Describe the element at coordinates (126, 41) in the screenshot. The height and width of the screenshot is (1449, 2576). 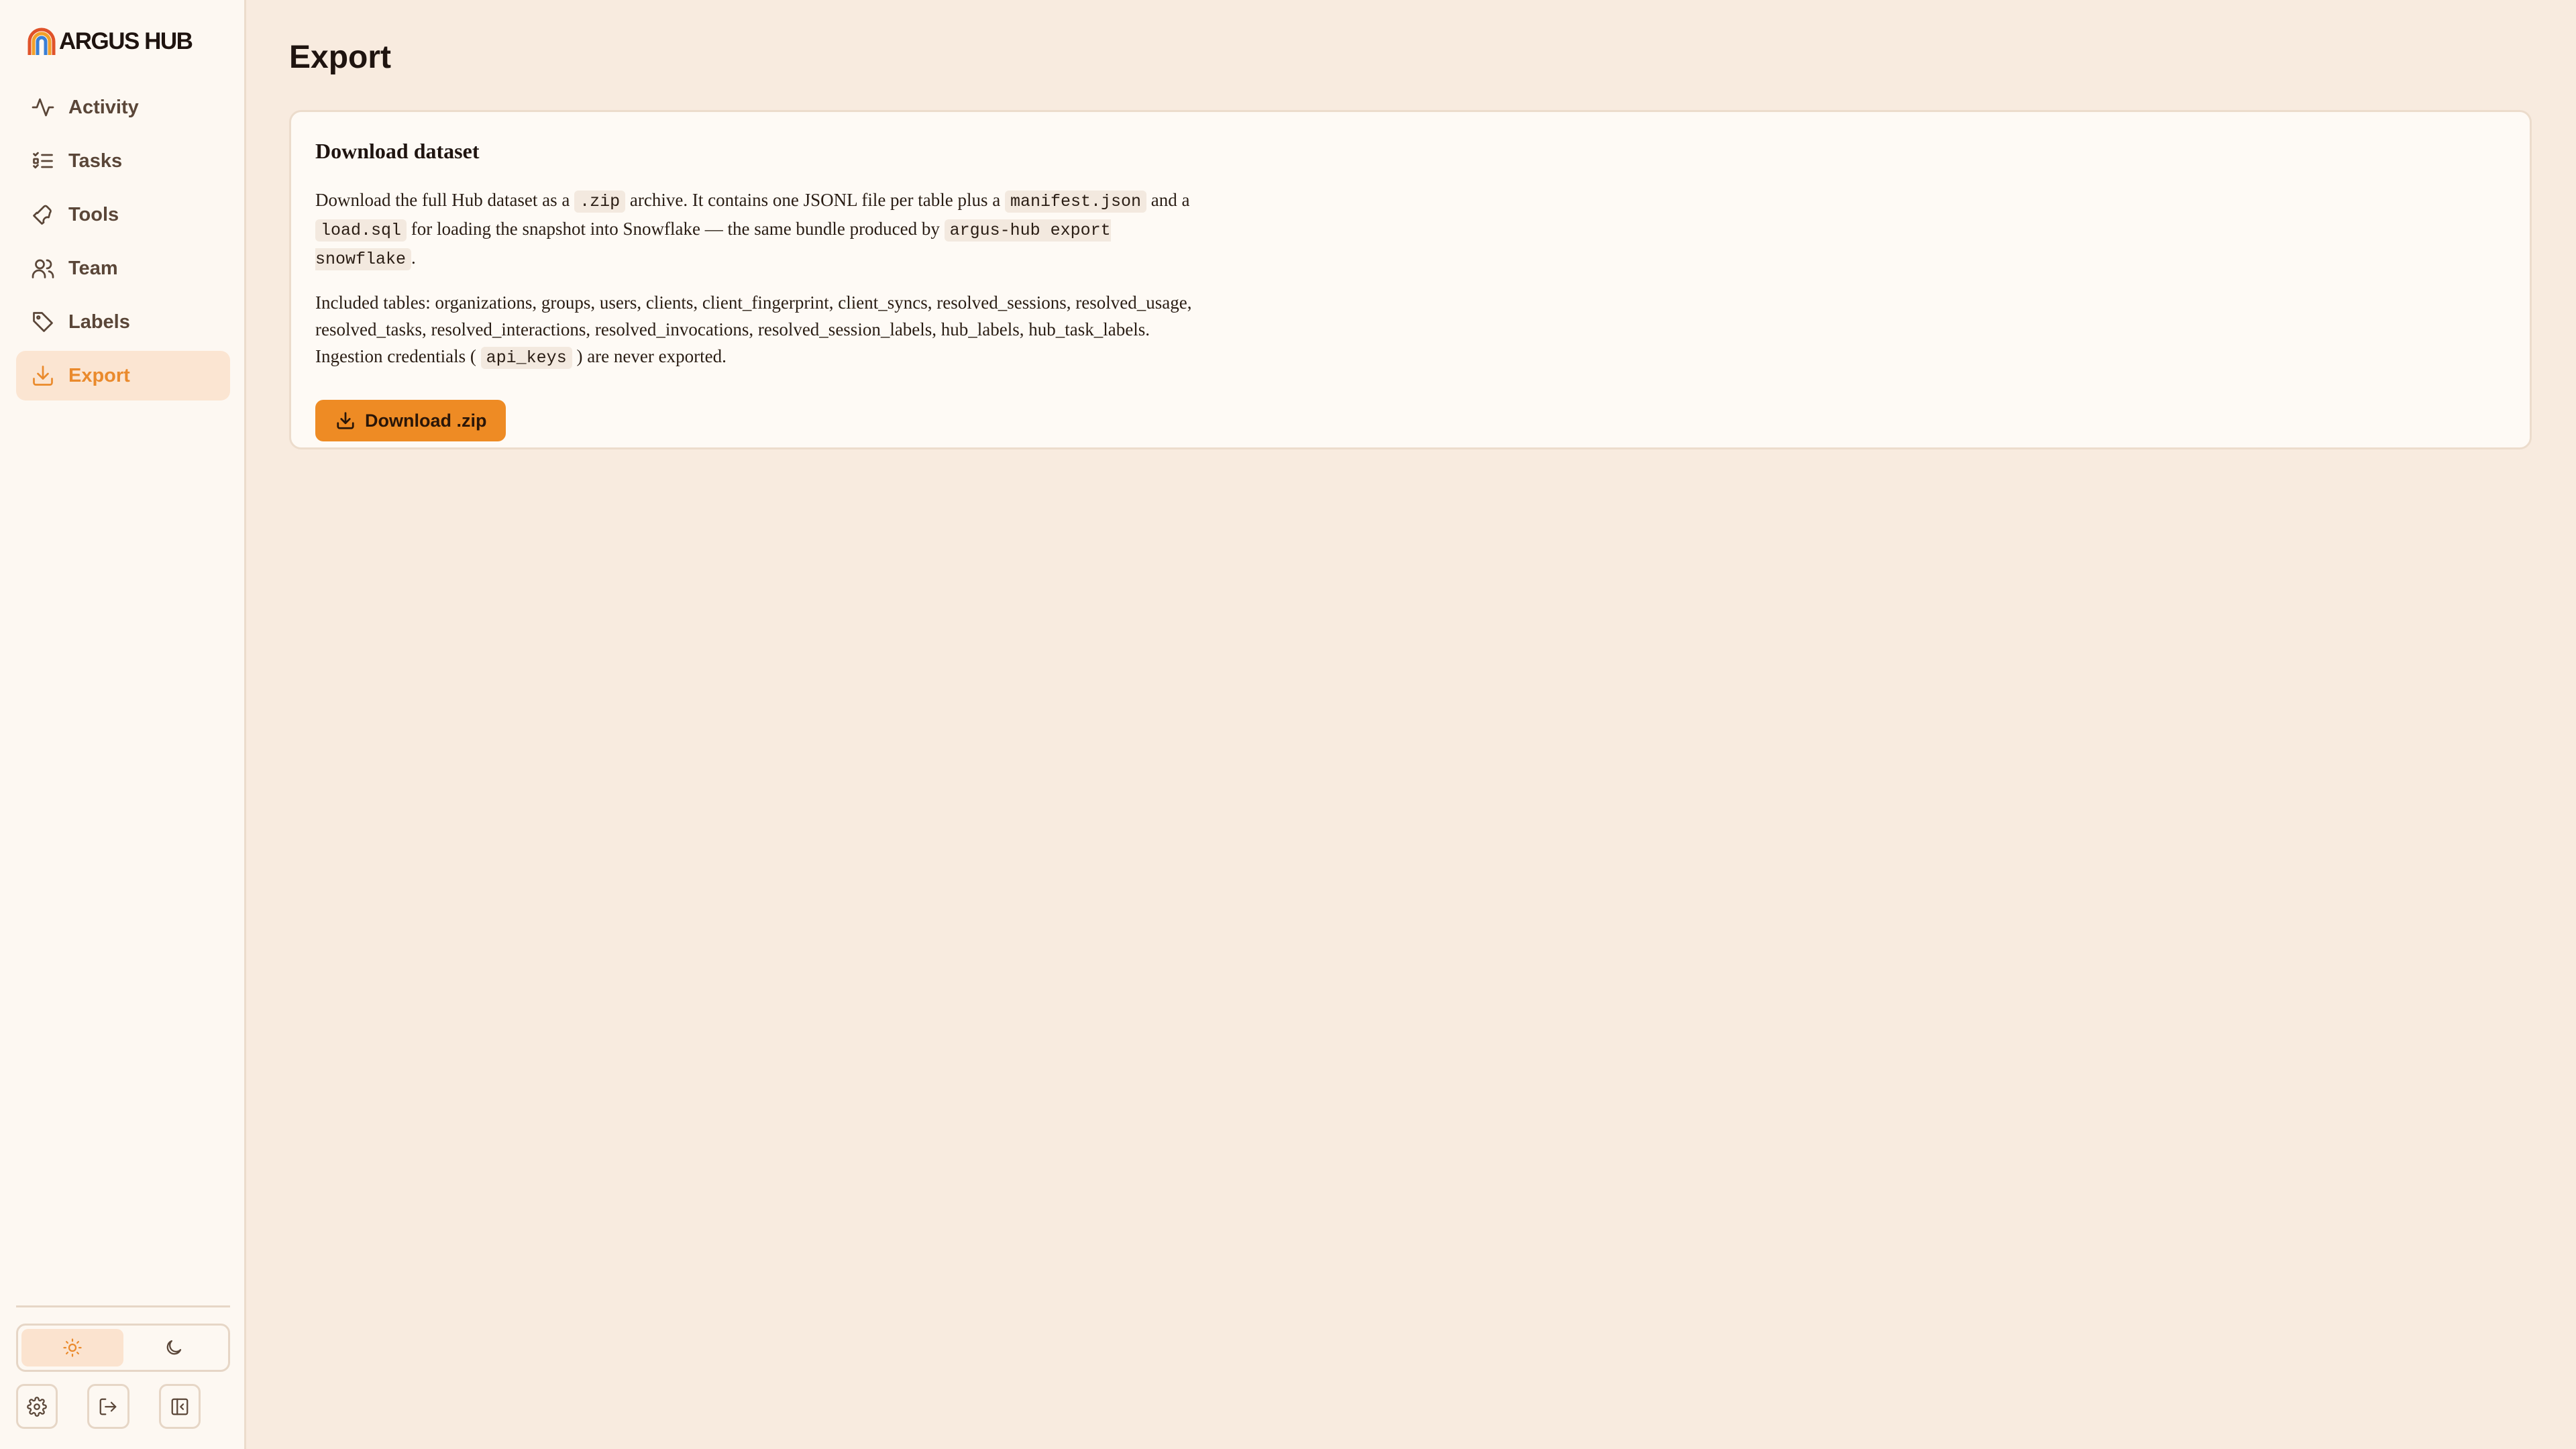
I see `brand-name: ARGUS HUB` at that location.